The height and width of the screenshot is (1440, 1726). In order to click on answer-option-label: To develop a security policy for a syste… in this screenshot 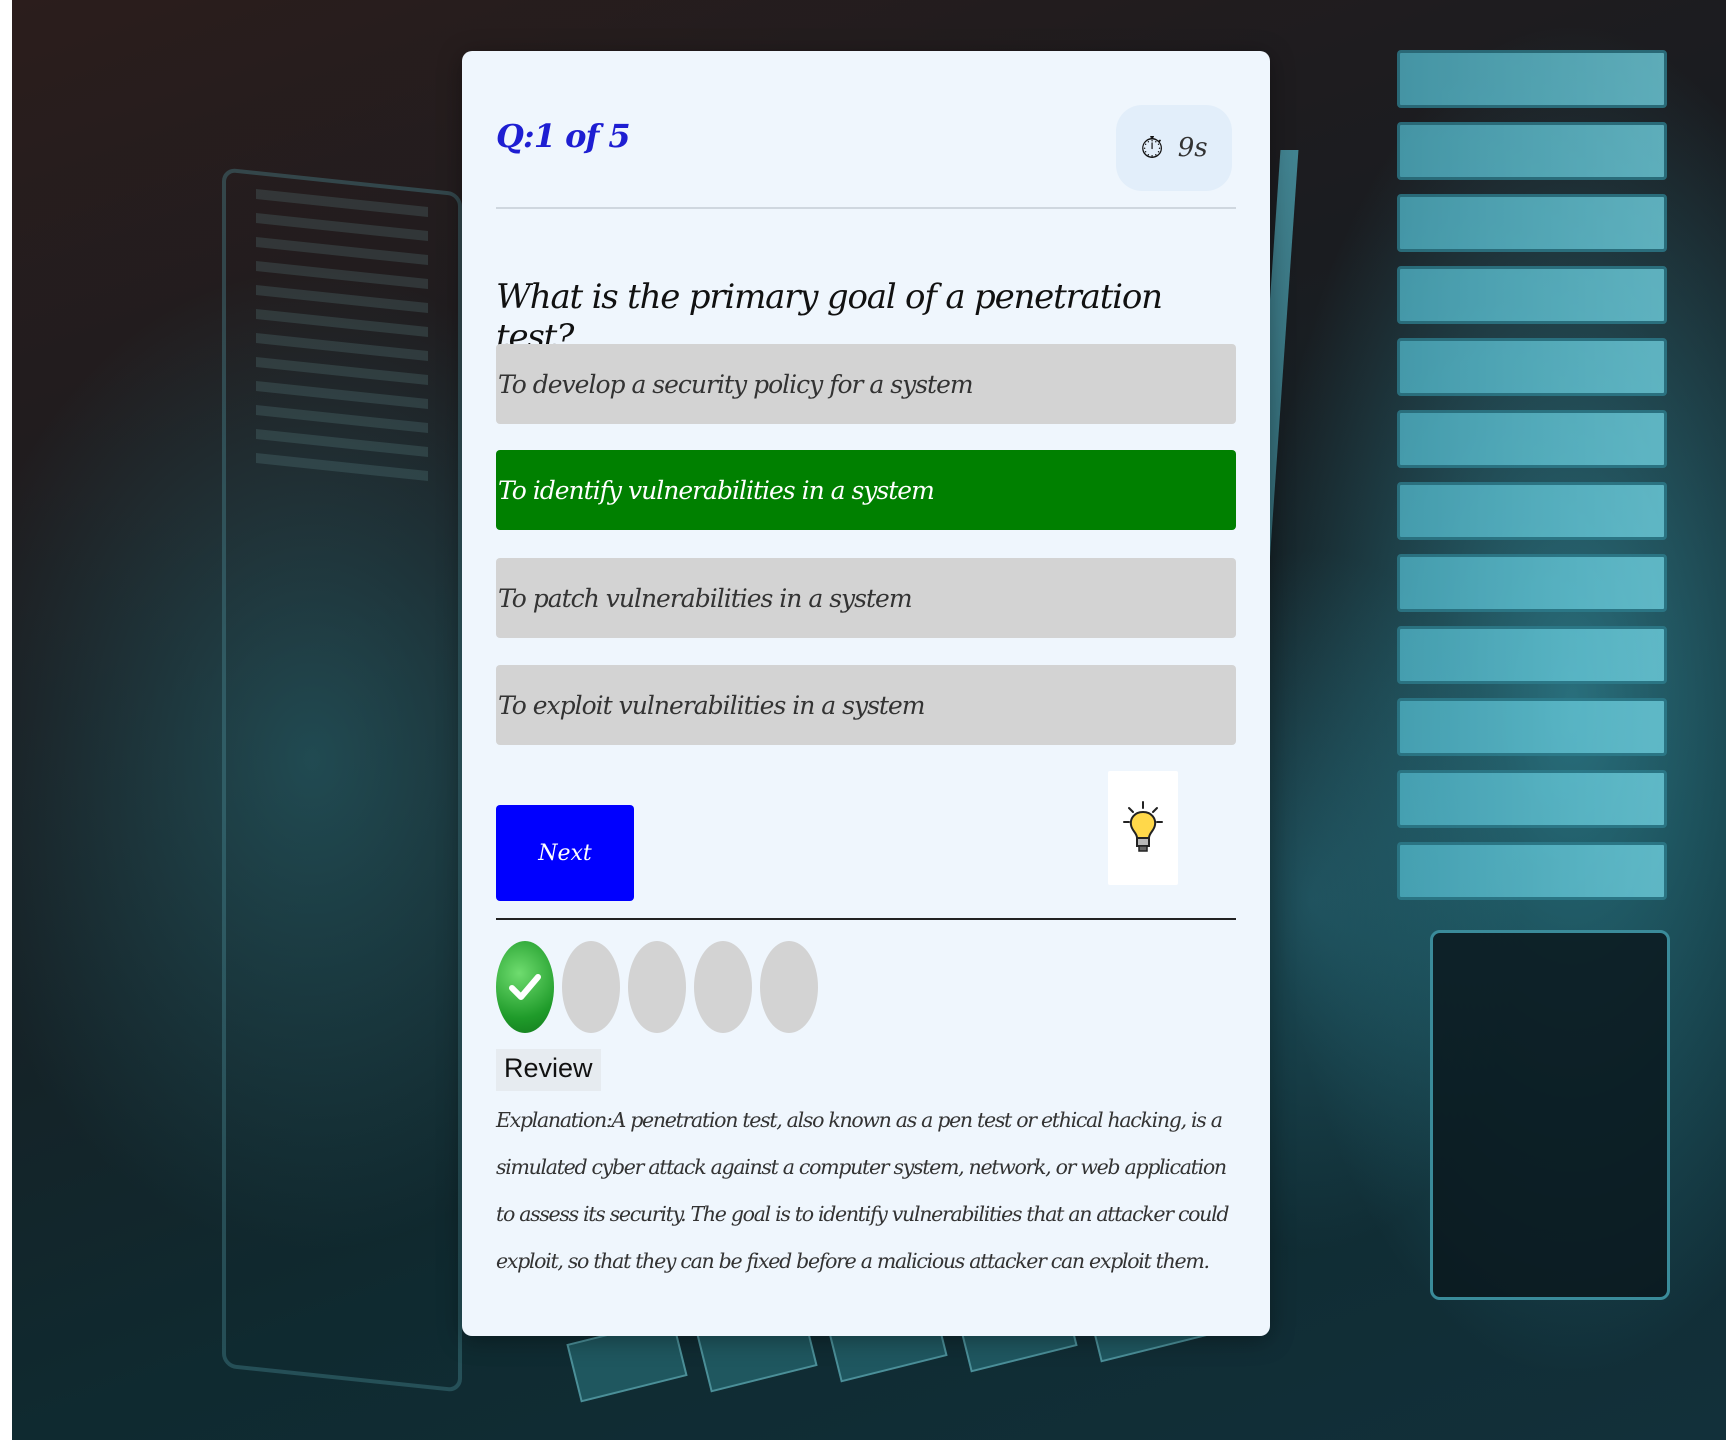, I will do `click(736, 384)`.